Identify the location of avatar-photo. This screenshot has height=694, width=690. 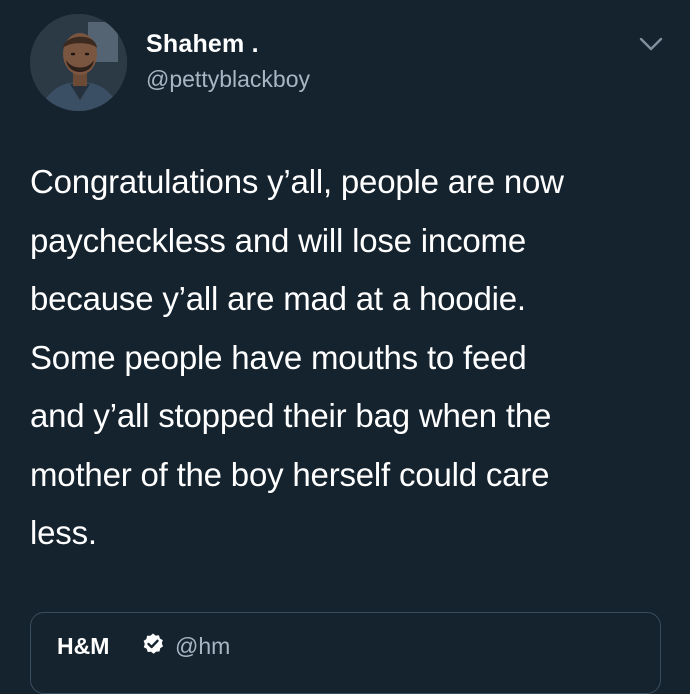
(78, 62).